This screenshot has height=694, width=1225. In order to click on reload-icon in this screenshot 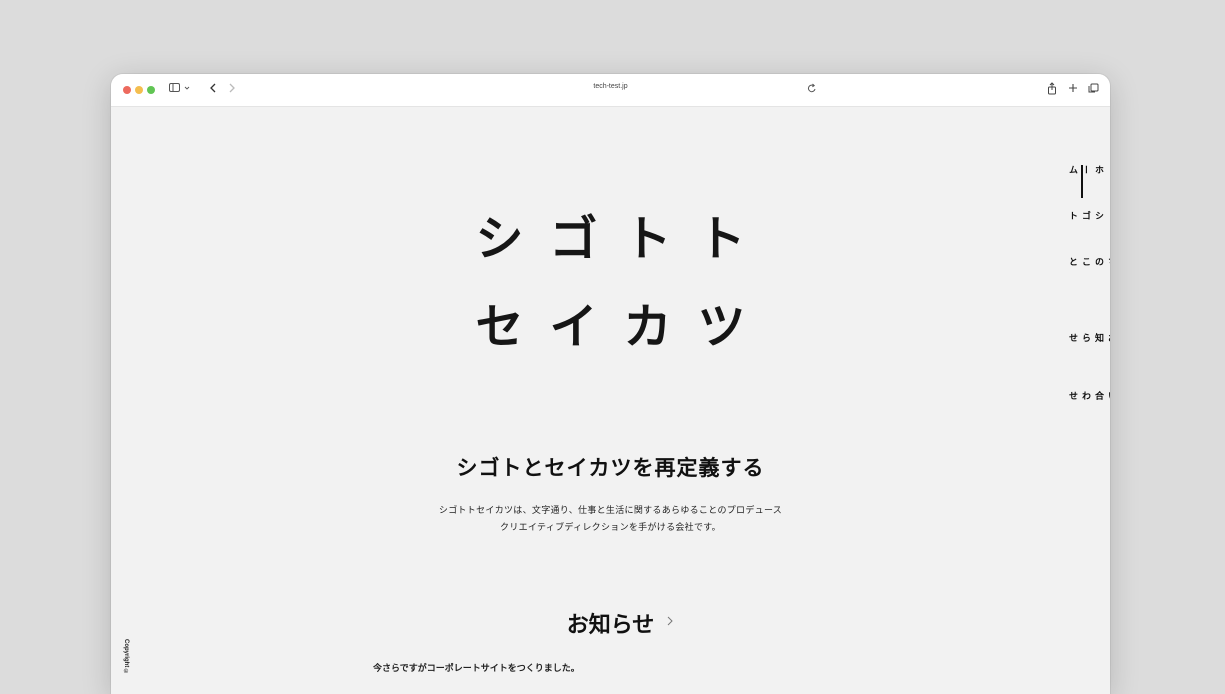, I will do `click(812, 90)`.